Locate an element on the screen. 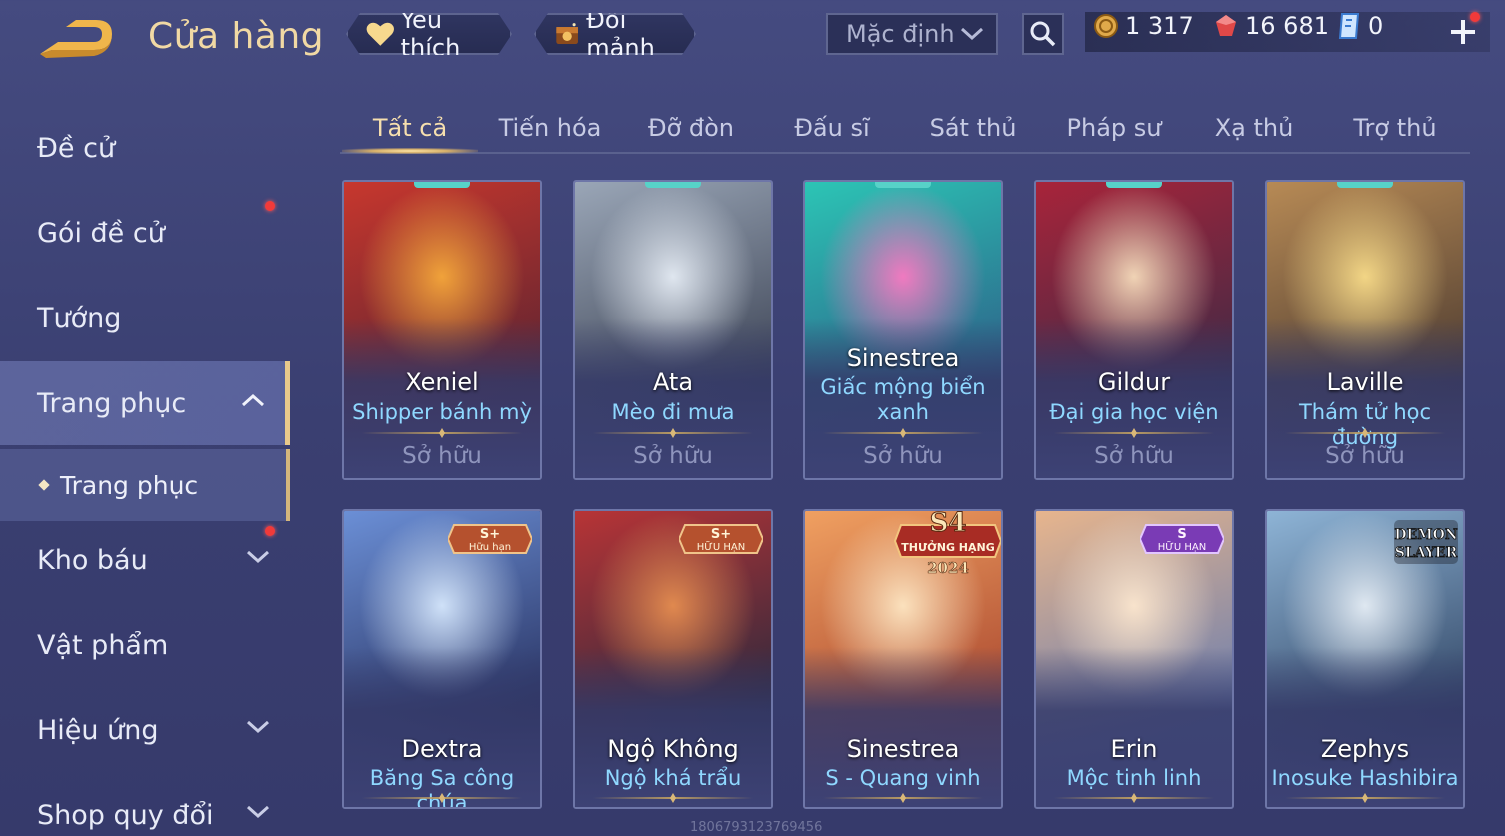 The image size is (1505, 836). hero-name: Xeniel is located at coordinates (442, 382).